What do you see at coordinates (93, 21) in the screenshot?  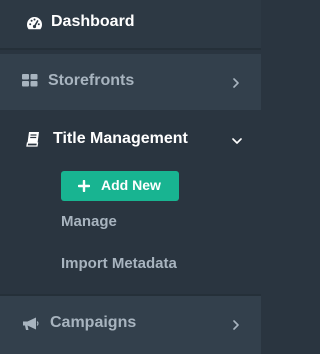 I see `sidebar-item-label: Dashboard` at bounding box center [93, 21].